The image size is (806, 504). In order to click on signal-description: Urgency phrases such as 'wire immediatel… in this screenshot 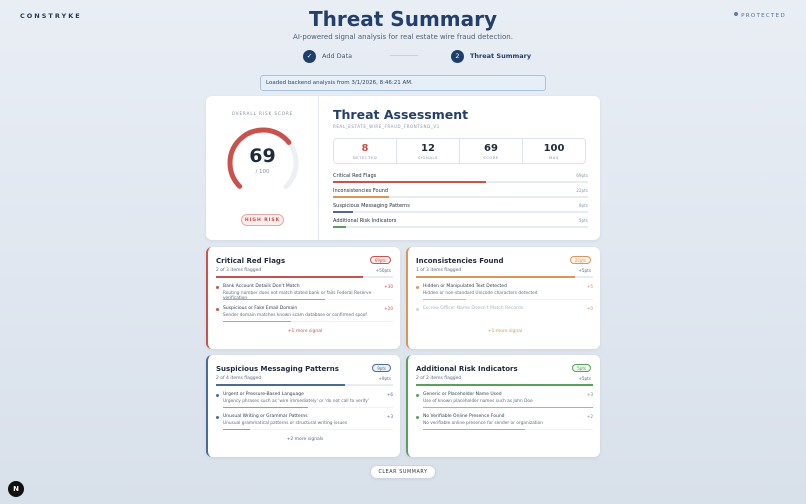, I will do `click(296, 401)`.